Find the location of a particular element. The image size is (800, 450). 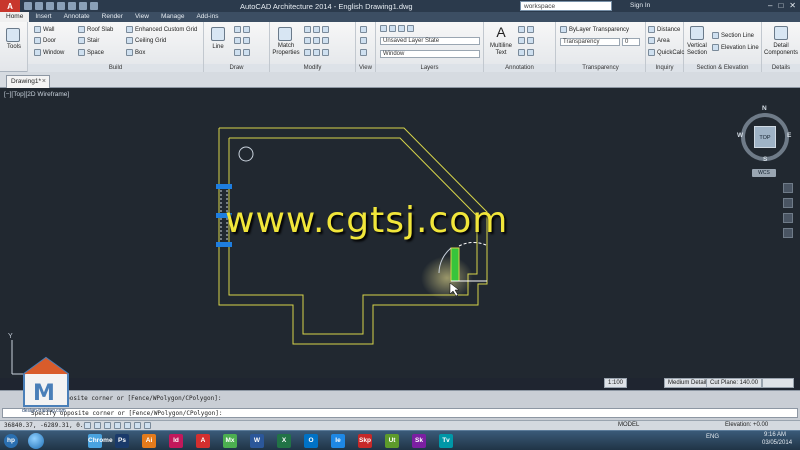

clock-time: 9:16 AM is located at coordinates (775, 435).